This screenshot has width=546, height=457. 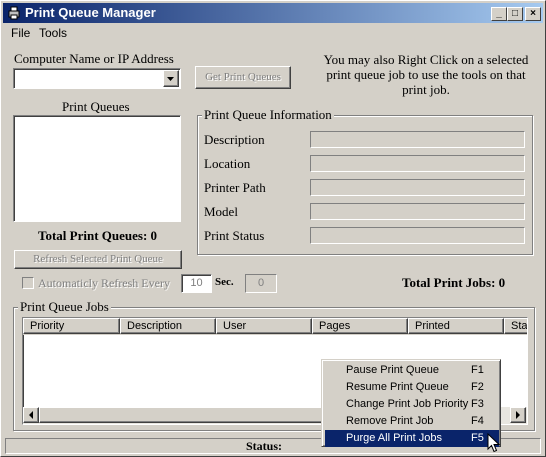 I want to click on menu-purge-all-jobs-key: F5, so click(x=477, y=438).